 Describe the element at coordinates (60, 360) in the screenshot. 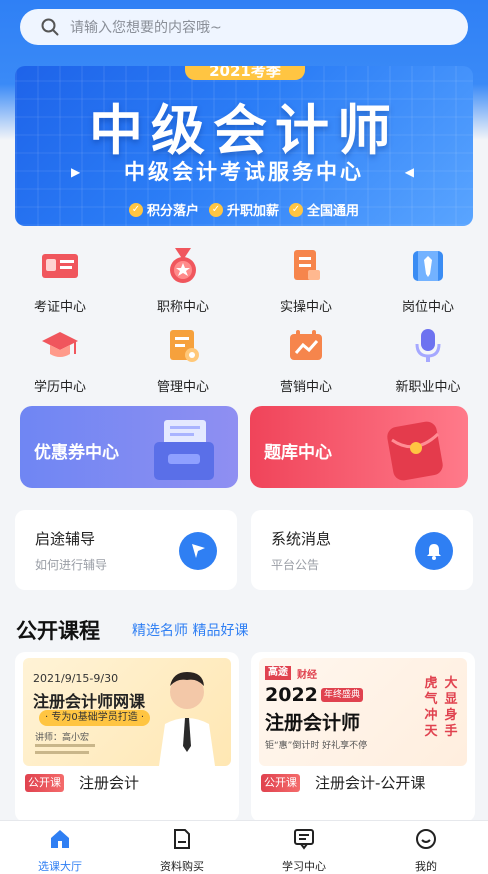

I see `grid-item-education: 学历中心` at that location.